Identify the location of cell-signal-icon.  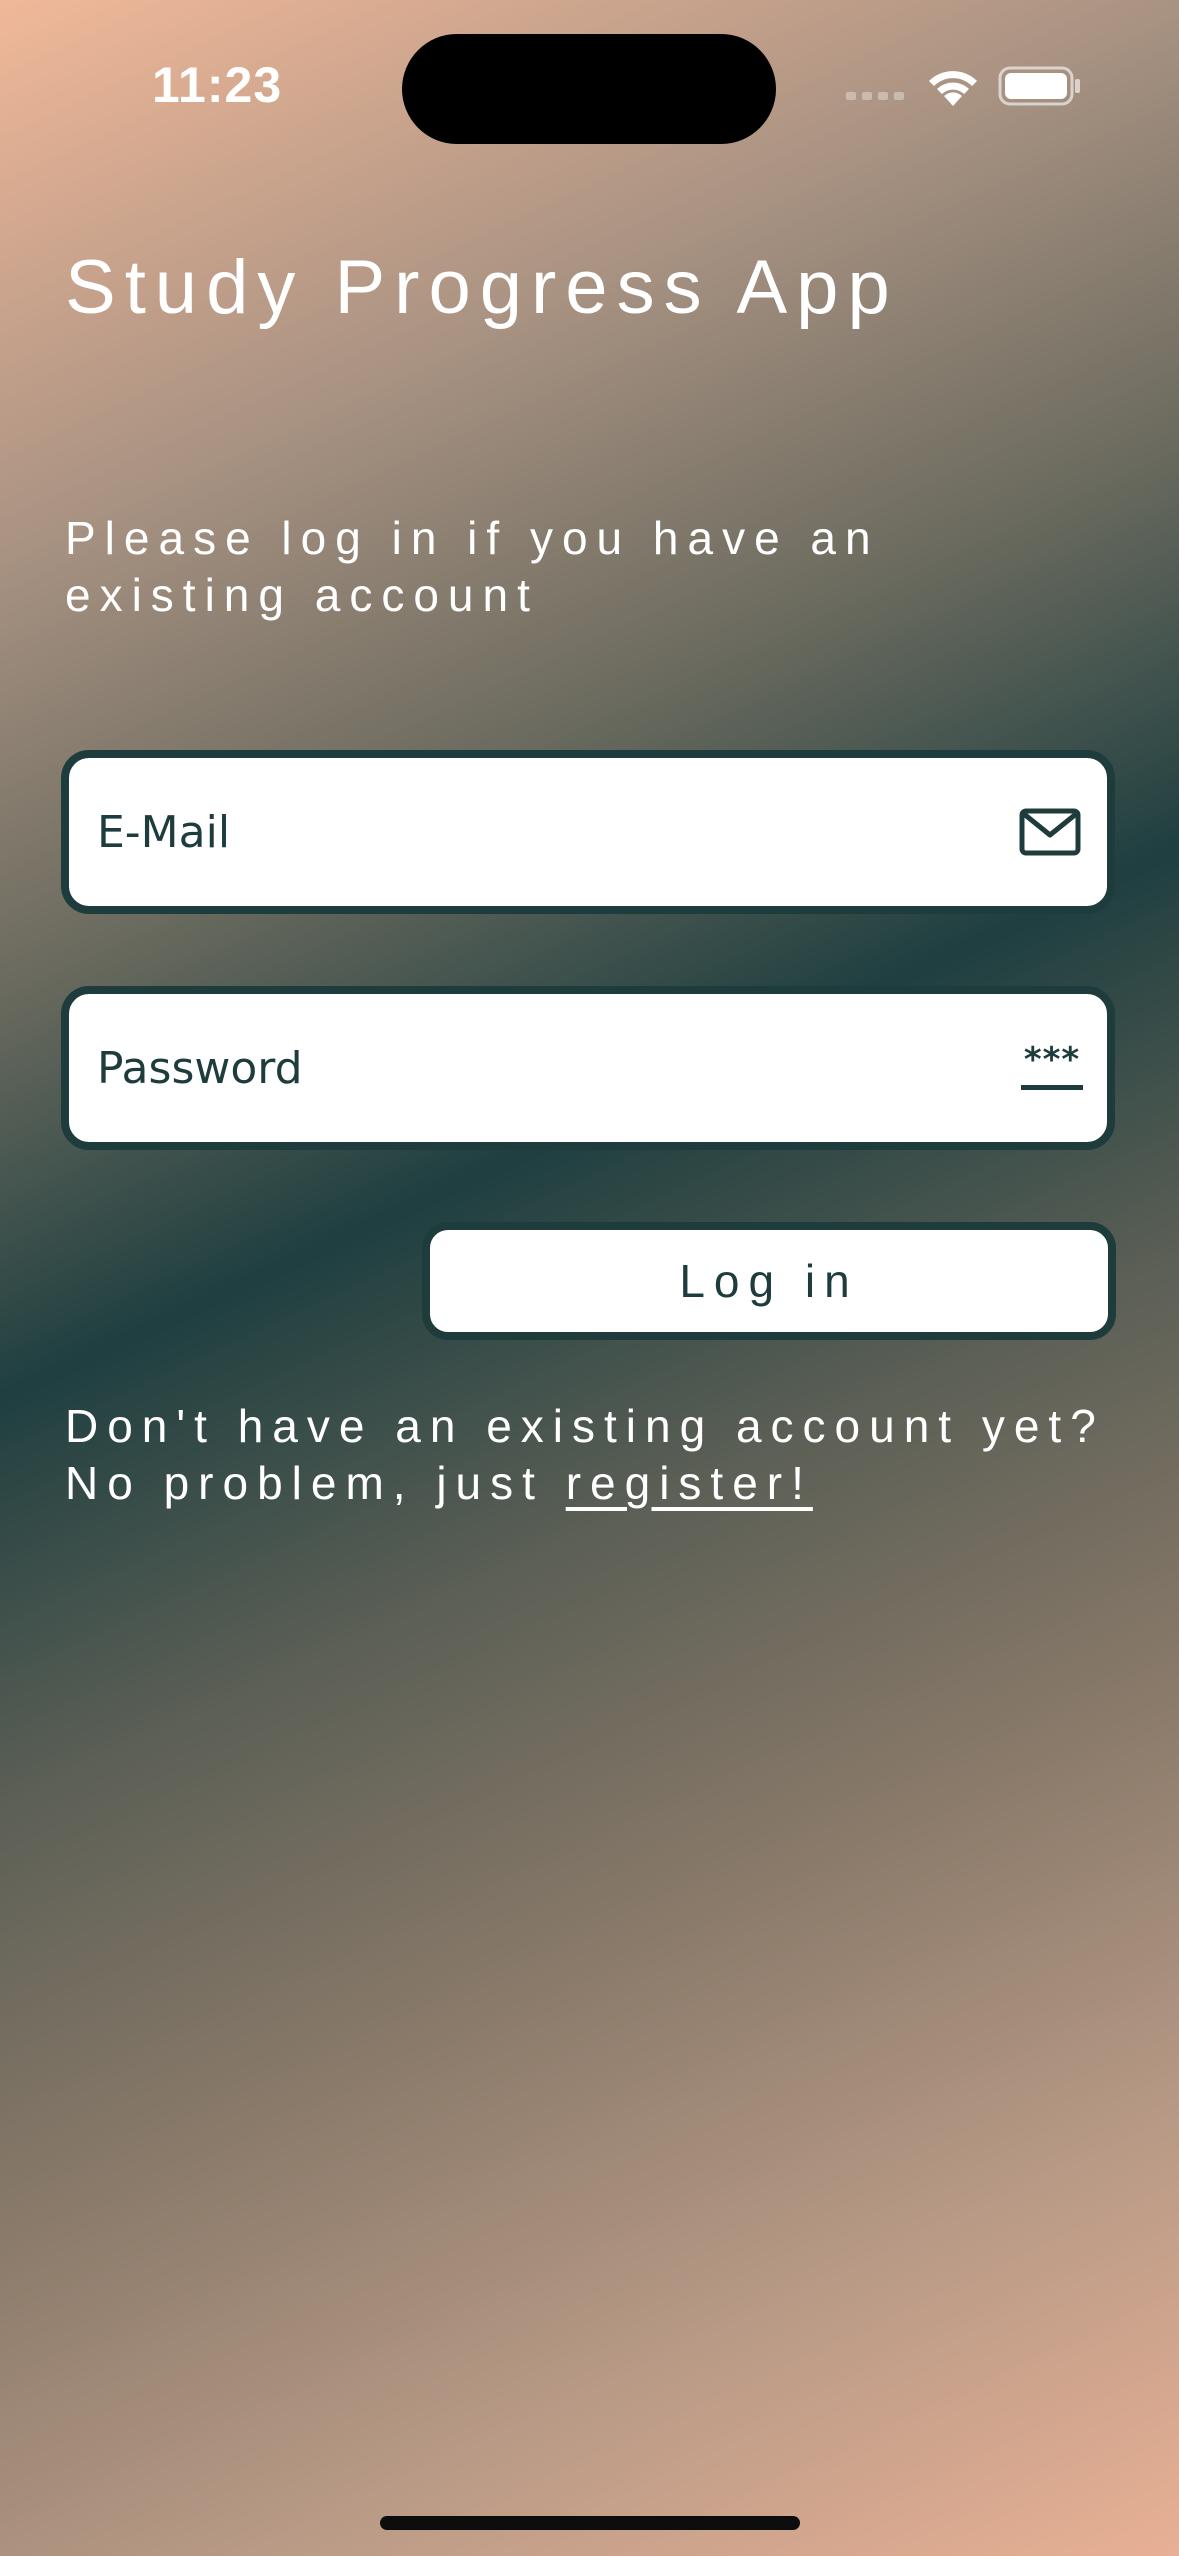
(875, 96).